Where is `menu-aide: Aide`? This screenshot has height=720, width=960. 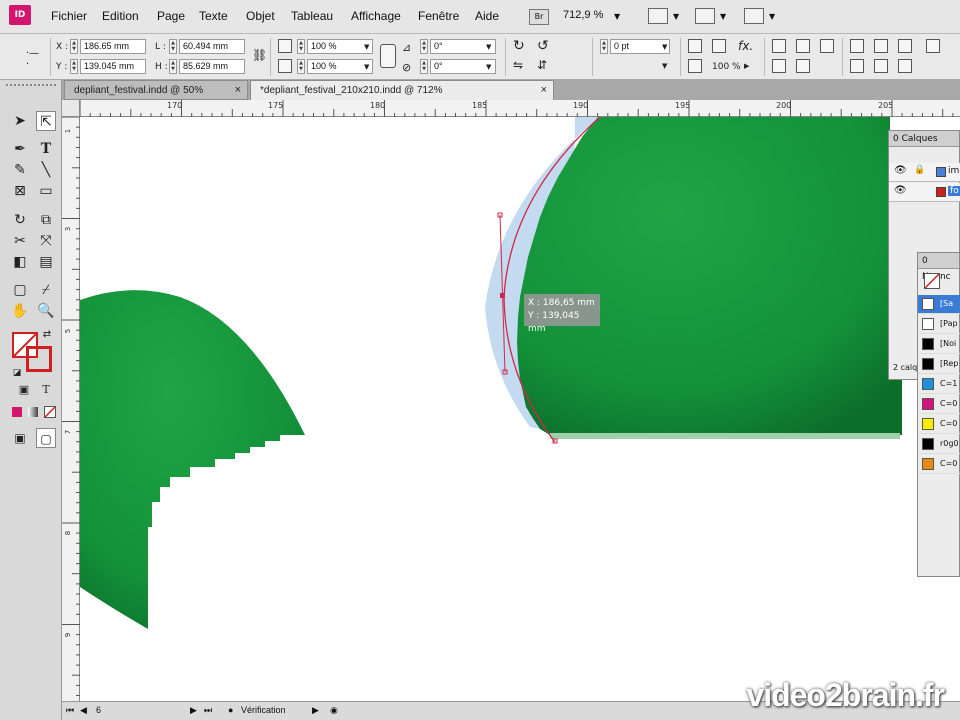 menu-aide: Aide is located at coordinates (487, 16).